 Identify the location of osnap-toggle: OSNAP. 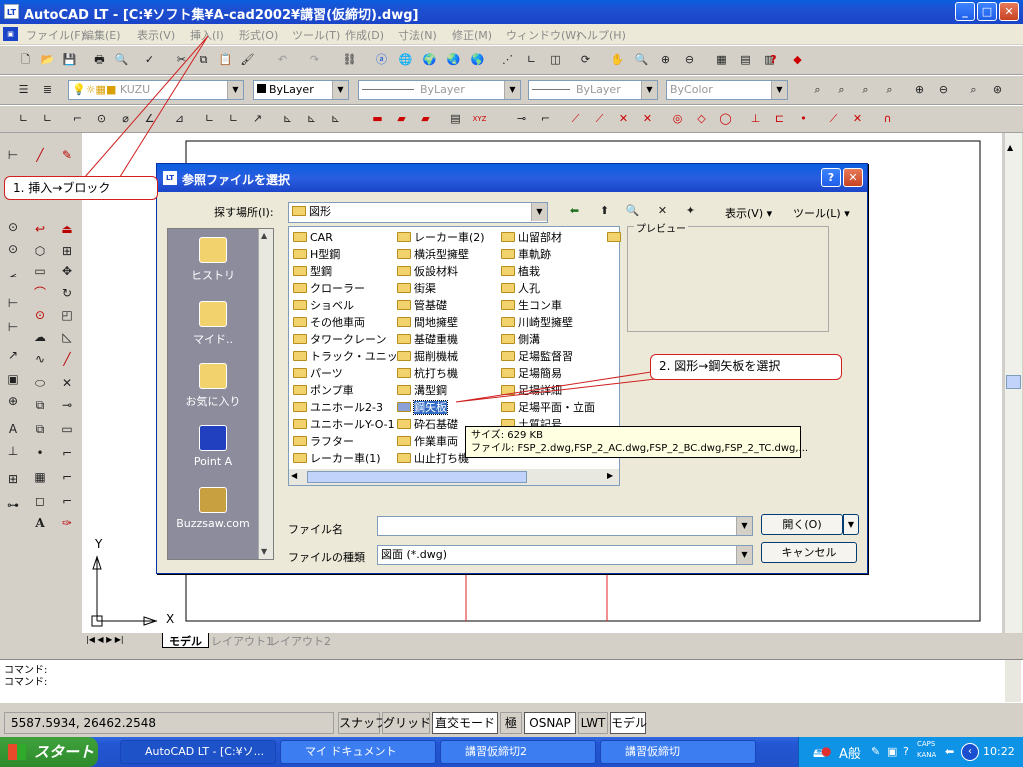
(550, 723).